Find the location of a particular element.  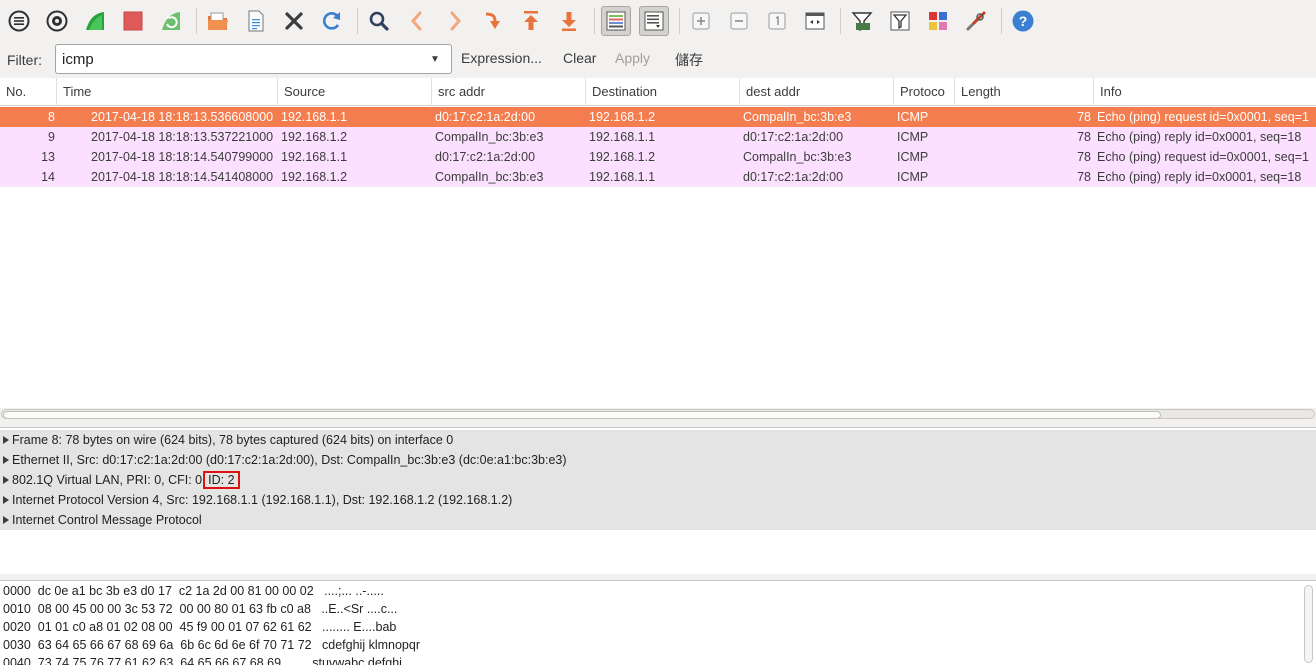

apply-button: Apply is located at coordinates (632, 58).